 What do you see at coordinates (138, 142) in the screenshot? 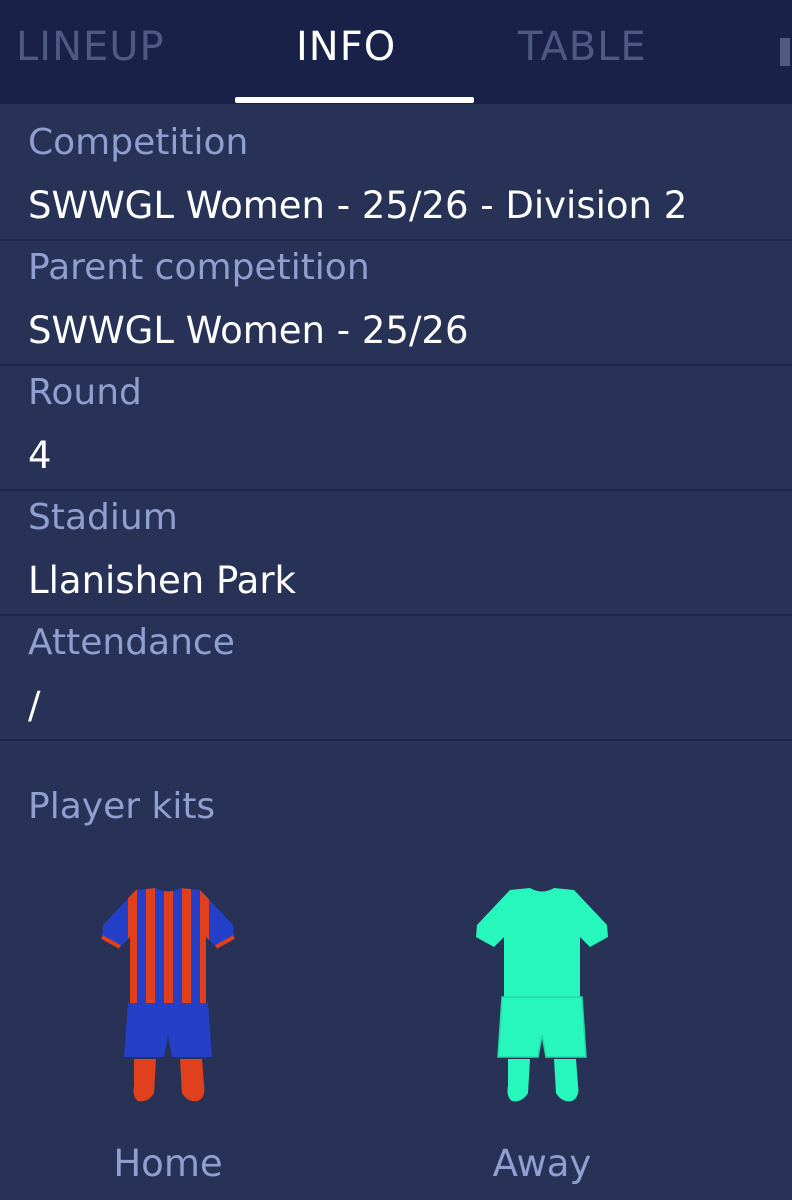
I see `competition-label: Competition` at bounding box center [138, 142].